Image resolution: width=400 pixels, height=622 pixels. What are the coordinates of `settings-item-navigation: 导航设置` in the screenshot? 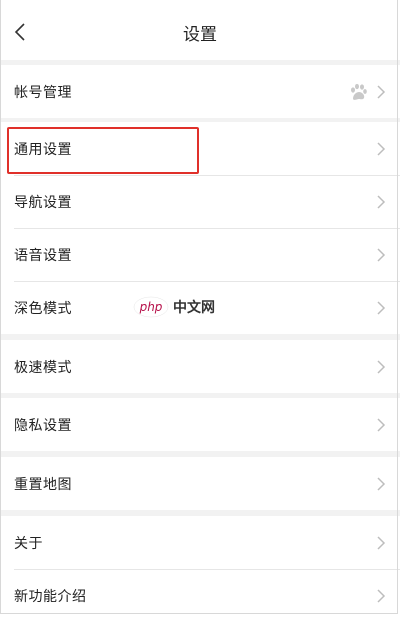 It's located at (200, 201).